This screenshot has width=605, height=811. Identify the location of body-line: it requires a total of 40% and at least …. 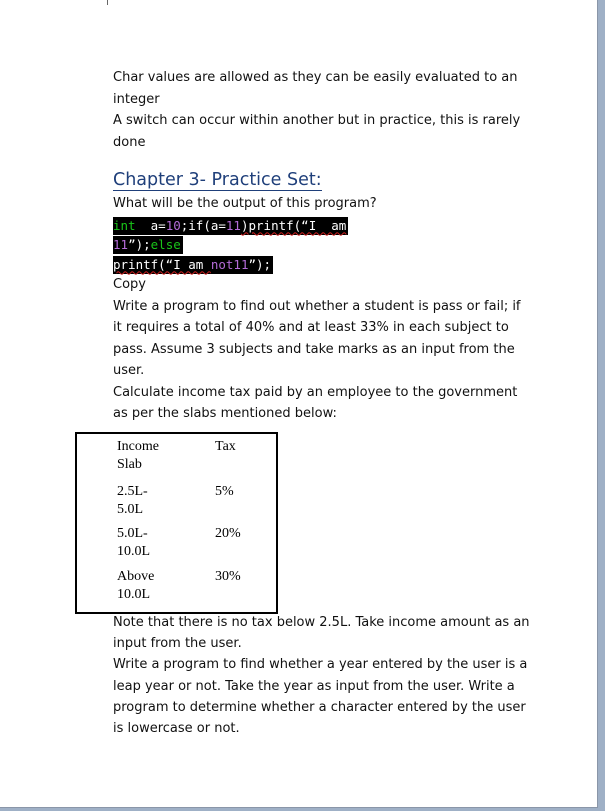
(311, 327).